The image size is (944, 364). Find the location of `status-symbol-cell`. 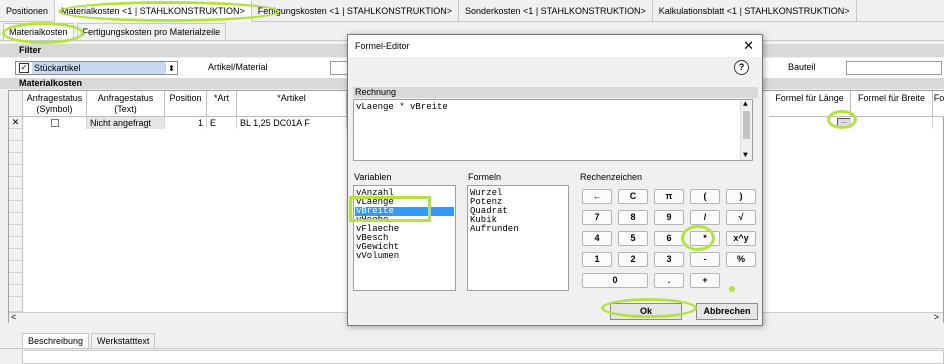

status-symbol-cell is located at coordinates (55, 123).